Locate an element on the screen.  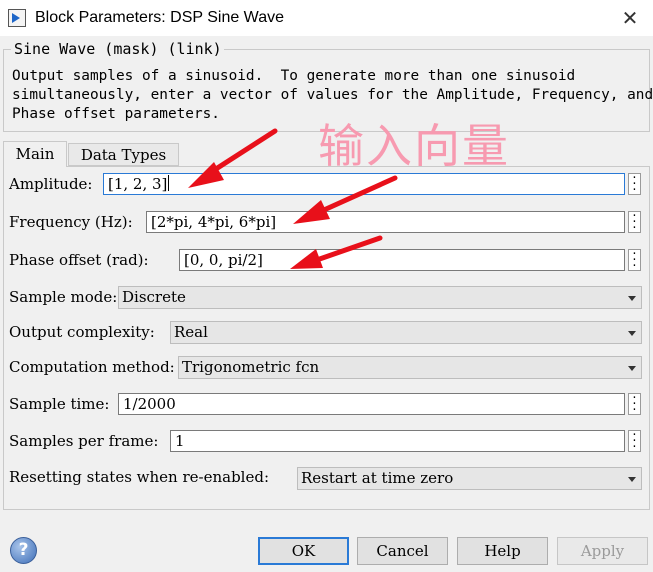
group-title: Sine Wave (mask) (link) is located at coordinates (118, 49).